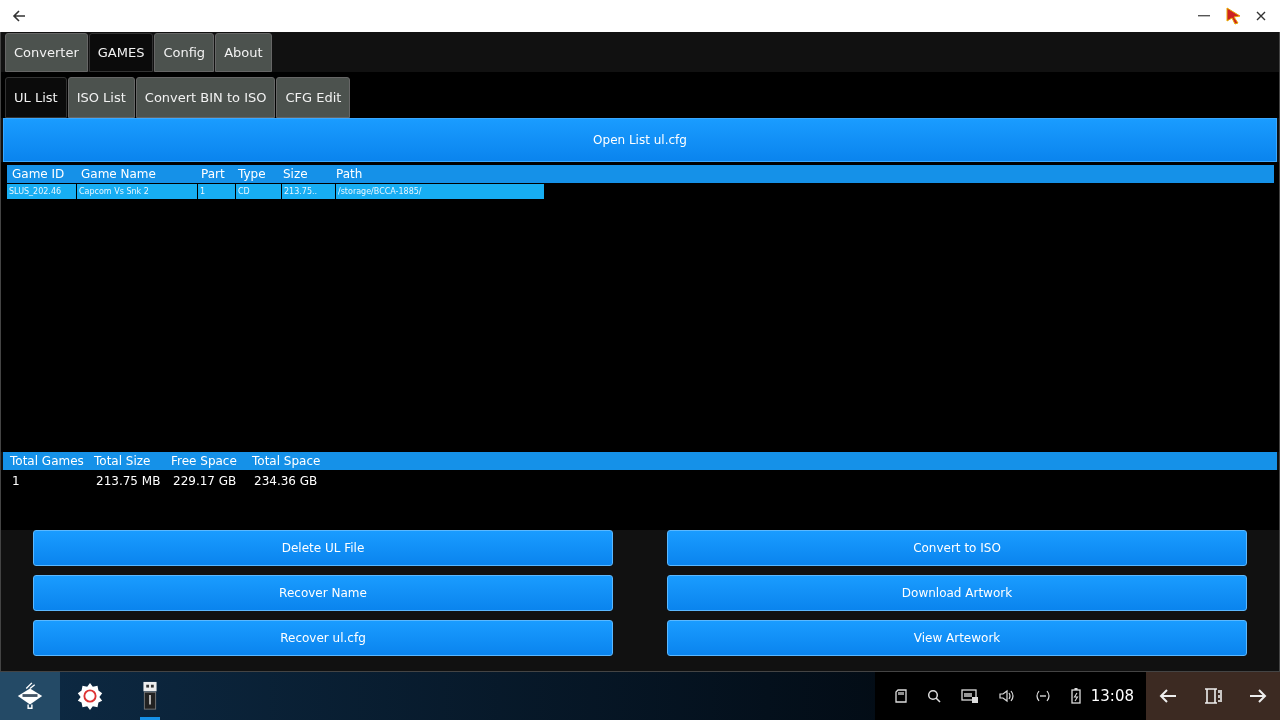 The image size is (1280, 720). What do you see at coordinates (16, 482) in the screenshot?
I see `summary-value: 1` at bounding box center [16, 482].